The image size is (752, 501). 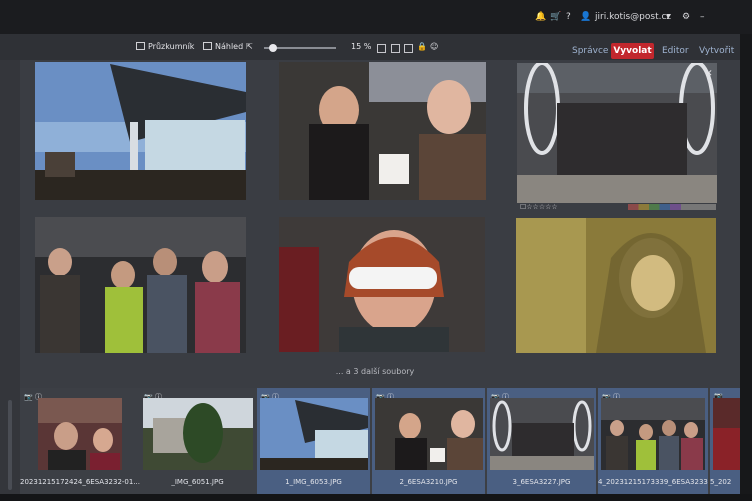 What do you see at coordinates (590, 51) in the screenshot?
I see `tab-manager: Správce` at bounding box center [590, 51].